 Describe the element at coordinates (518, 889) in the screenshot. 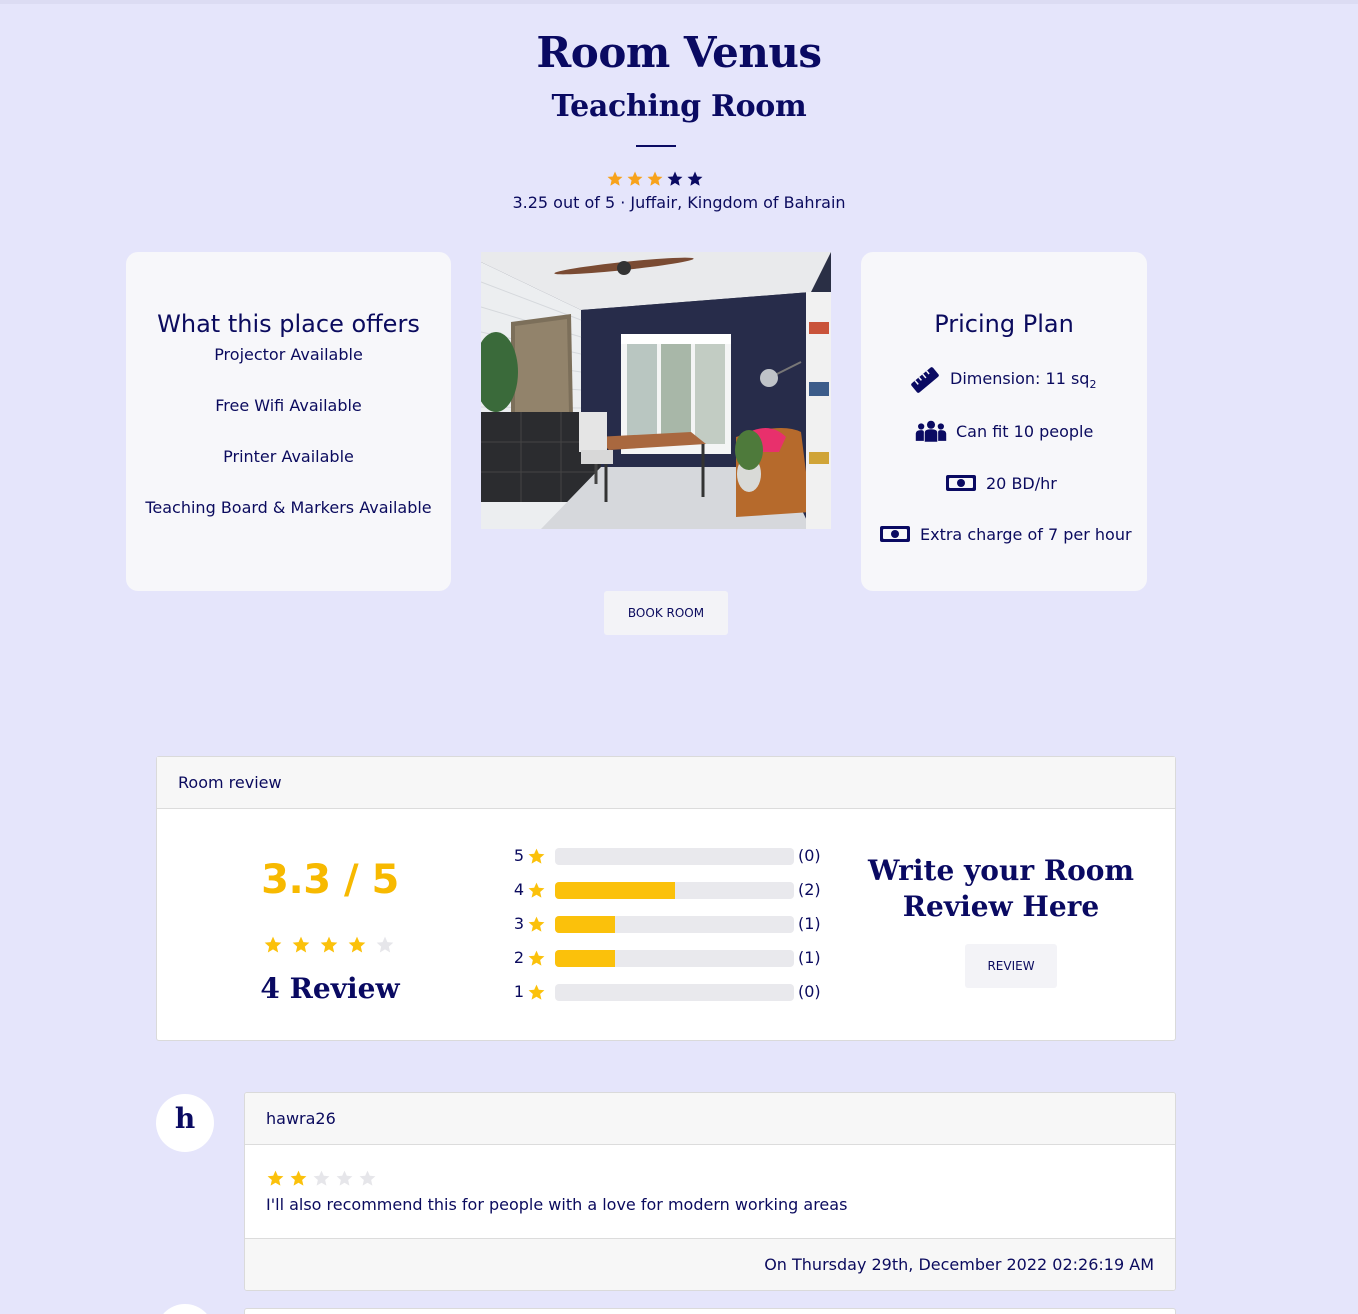

I see `rating-row-stars: 4` at that location.